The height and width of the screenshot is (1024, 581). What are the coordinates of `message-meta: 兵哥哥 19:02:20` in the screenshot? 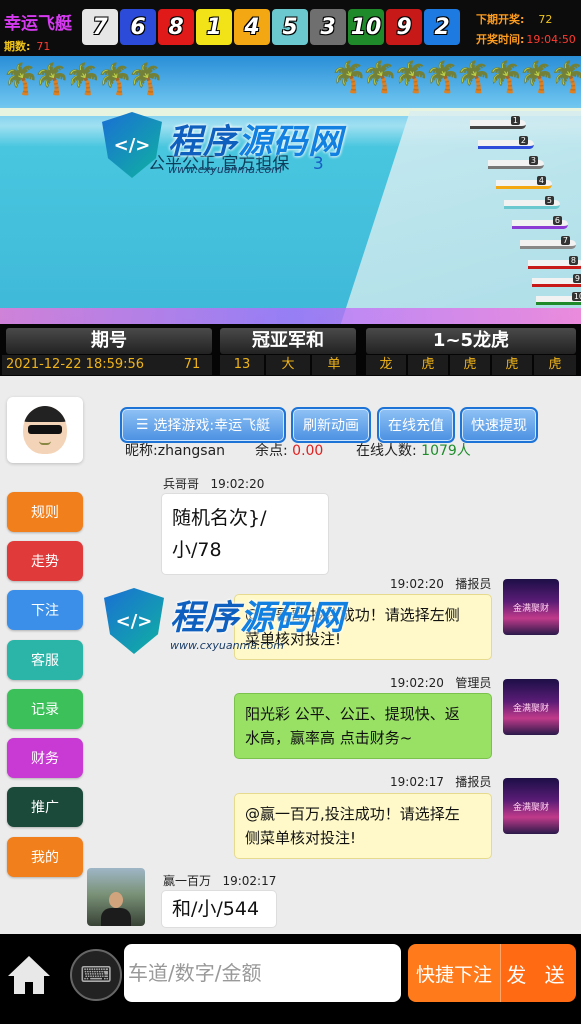 It's located at (214, 484).